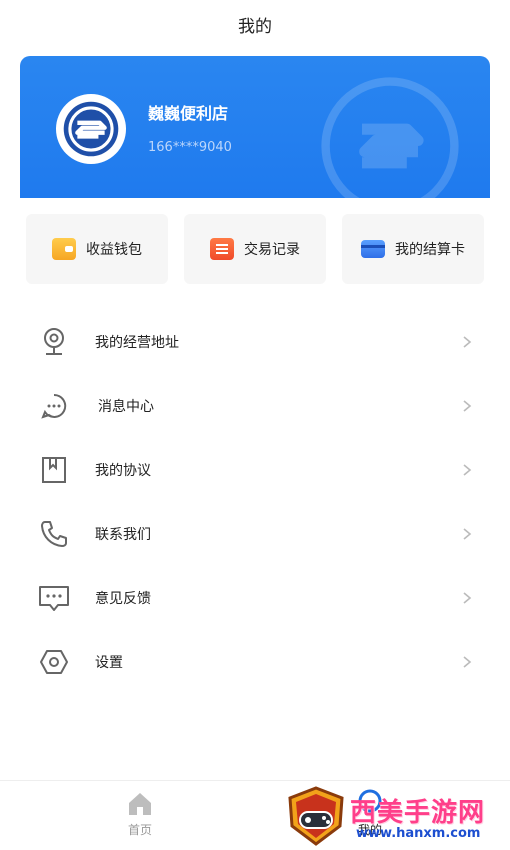 The image size is (510, 850). I want to click on menu-item-contact-us: 联系我们, so click(255, 534).